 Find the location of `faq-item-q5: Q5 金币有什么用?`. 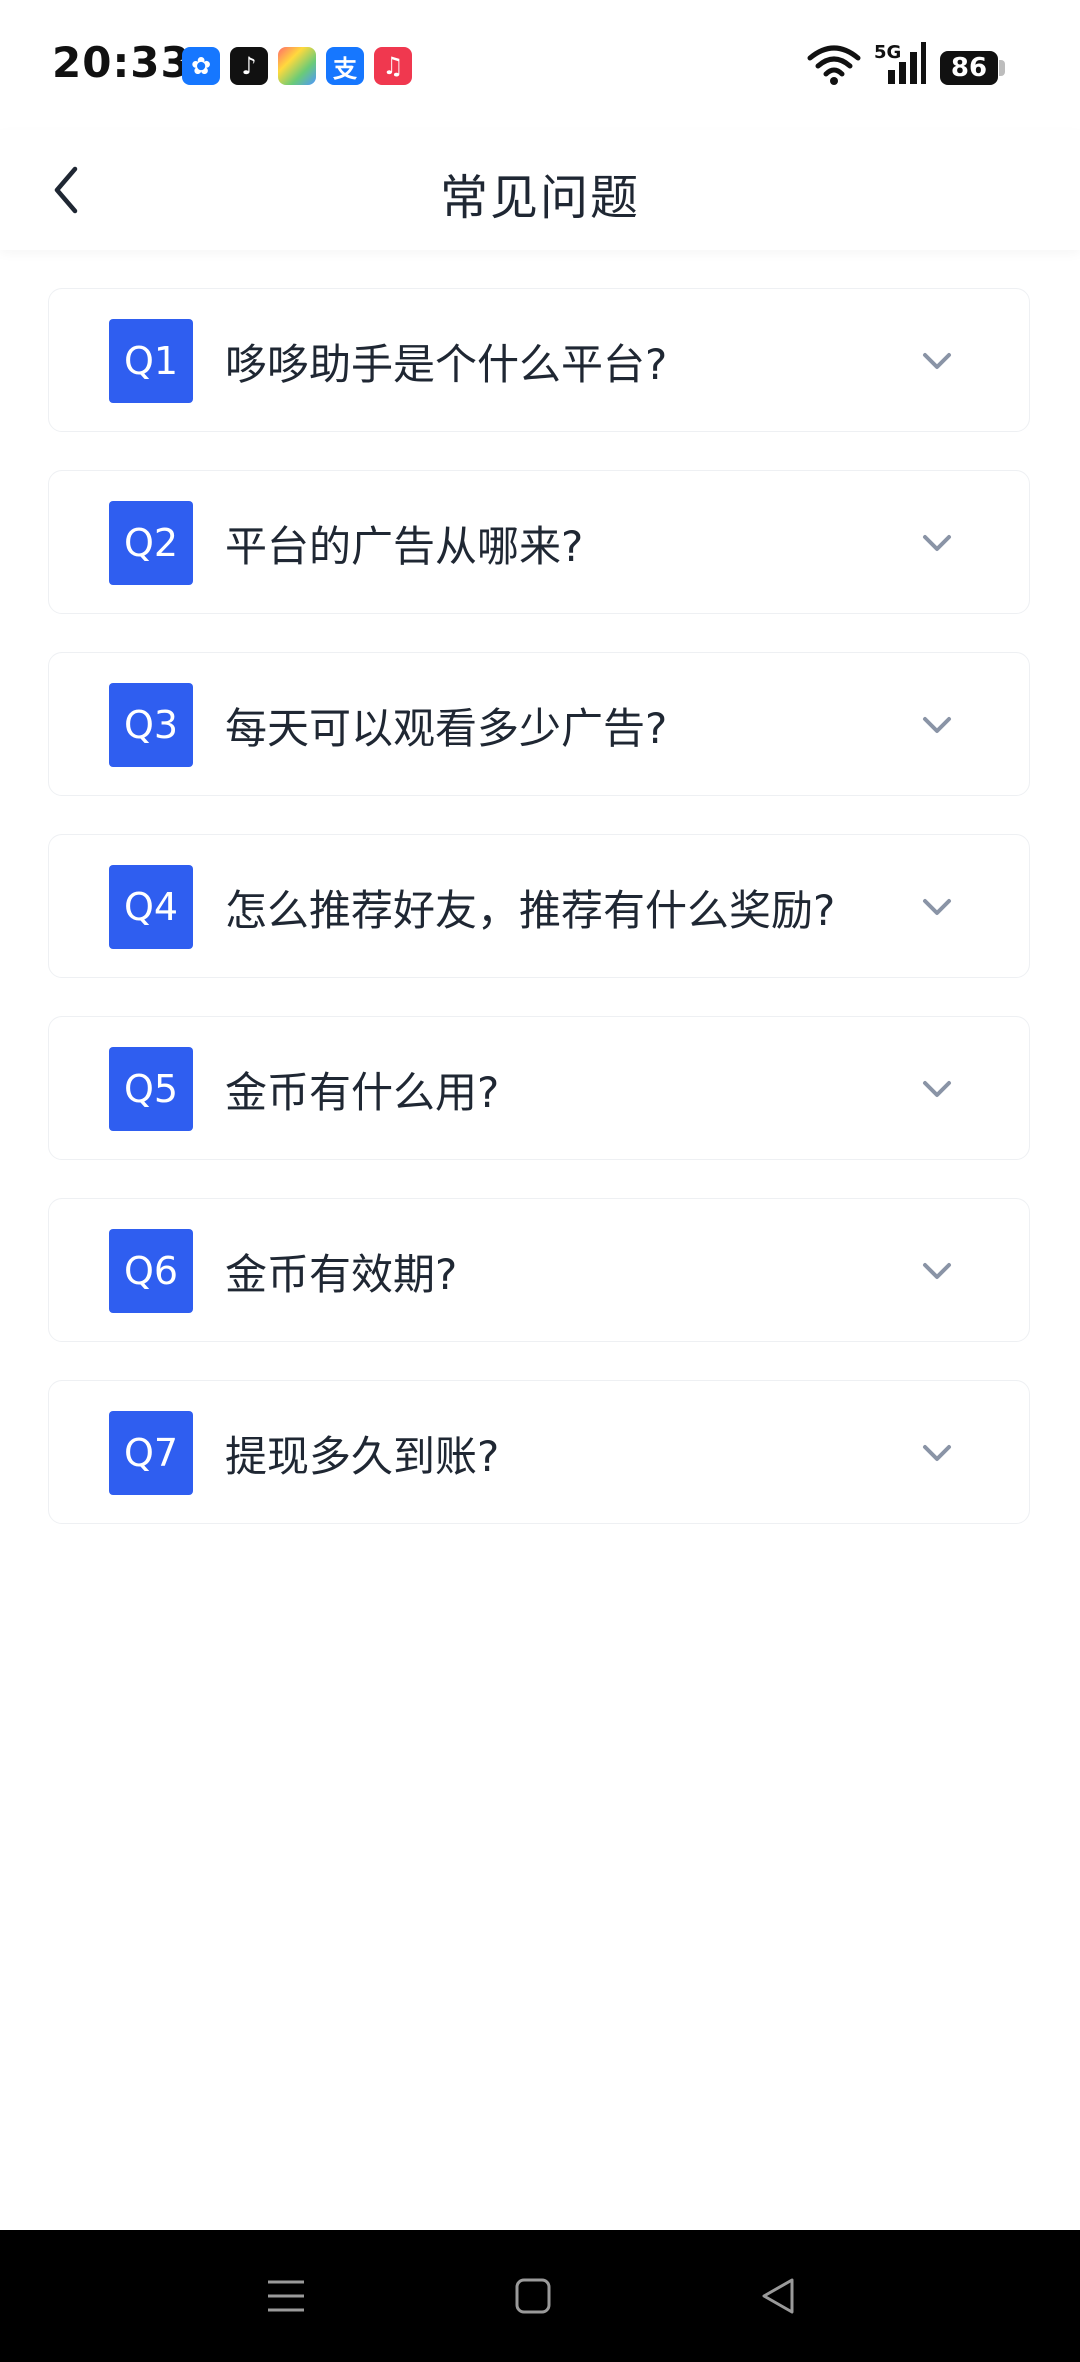

faq-item-q5: Q5 金币有什么用? is located at coordinates (539, 1088).